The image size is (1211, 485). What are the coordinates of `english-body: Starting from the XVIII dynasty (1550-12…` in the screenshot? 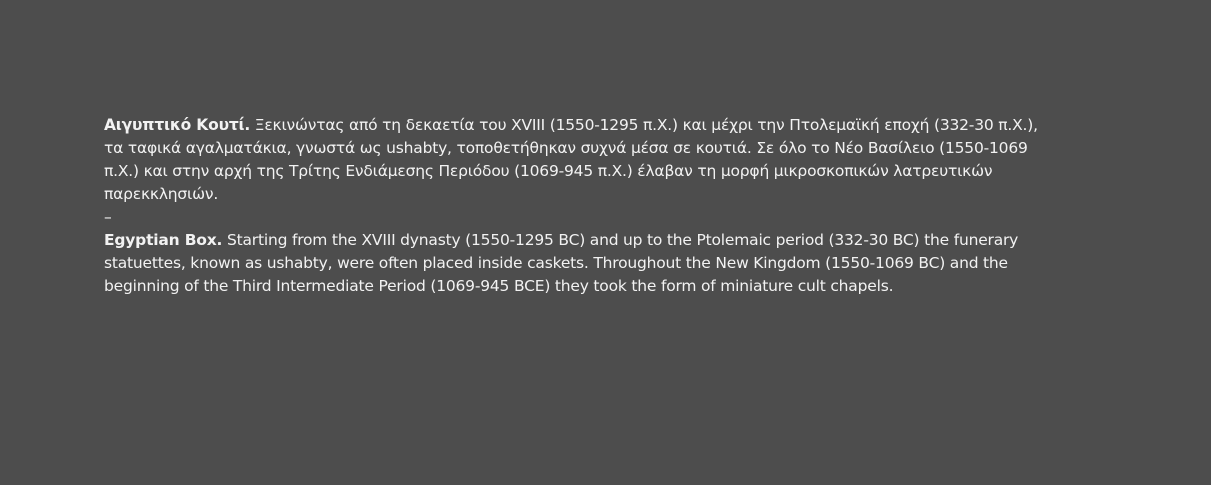 It's located at (561, 263).